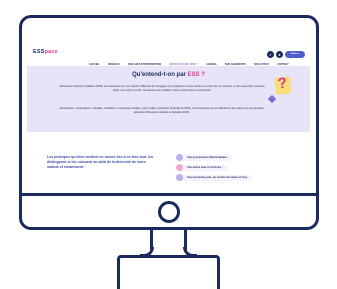 The width and height of the screenshot is (337, 289). I want to click on hero-title-emph: ESS ?, so click(196, 75).